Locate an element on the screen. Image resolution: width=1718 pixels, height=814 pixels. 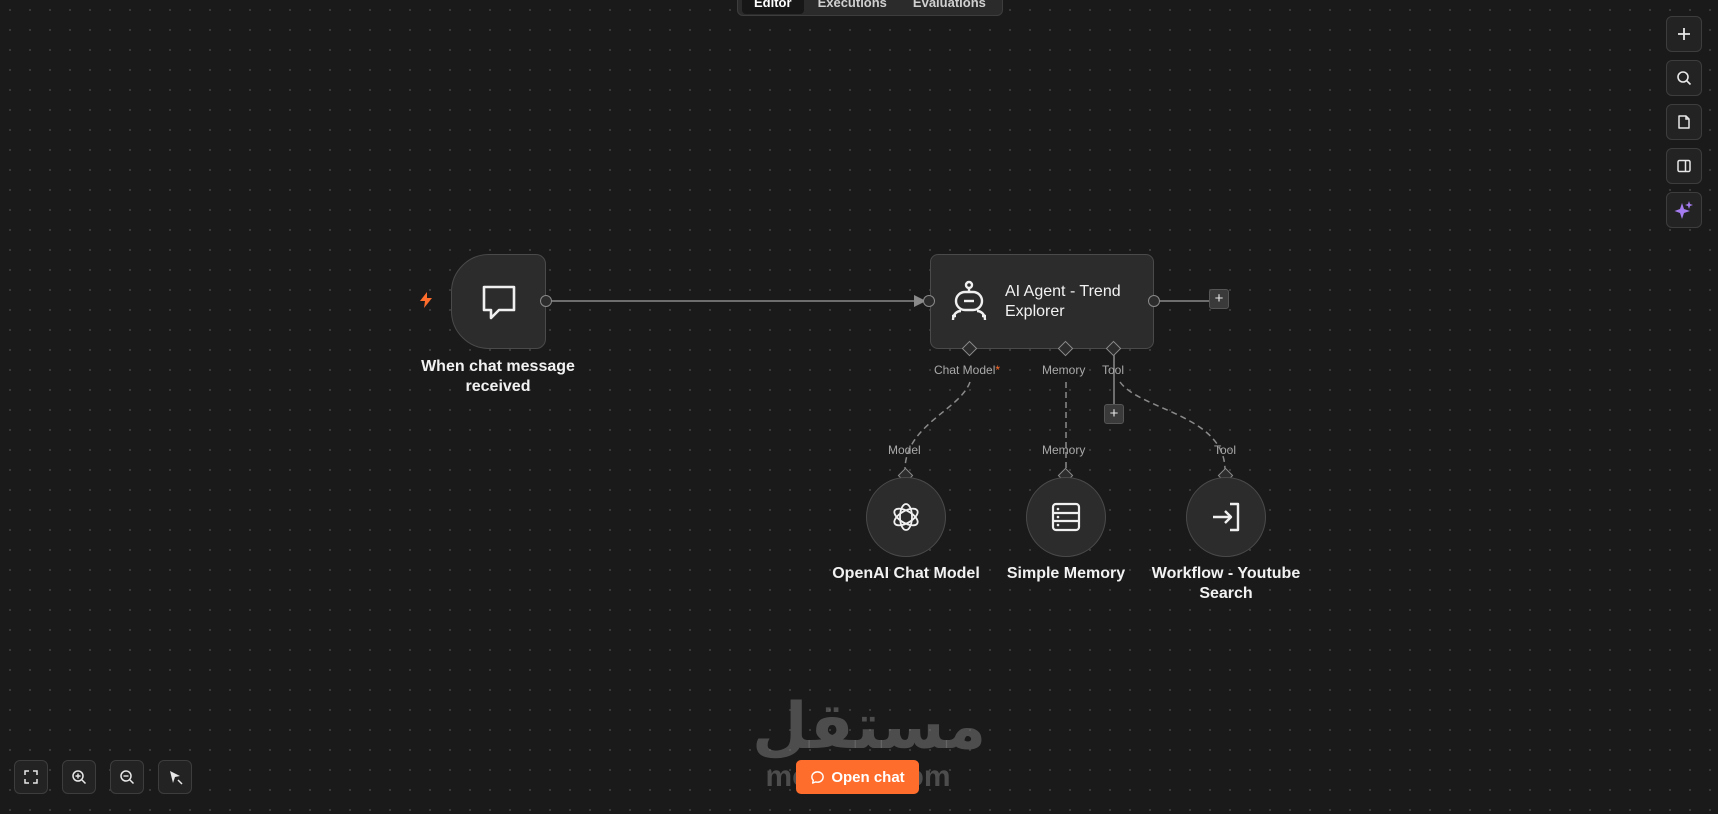
chat-bubble-icon is located at coordinates (498, 302).